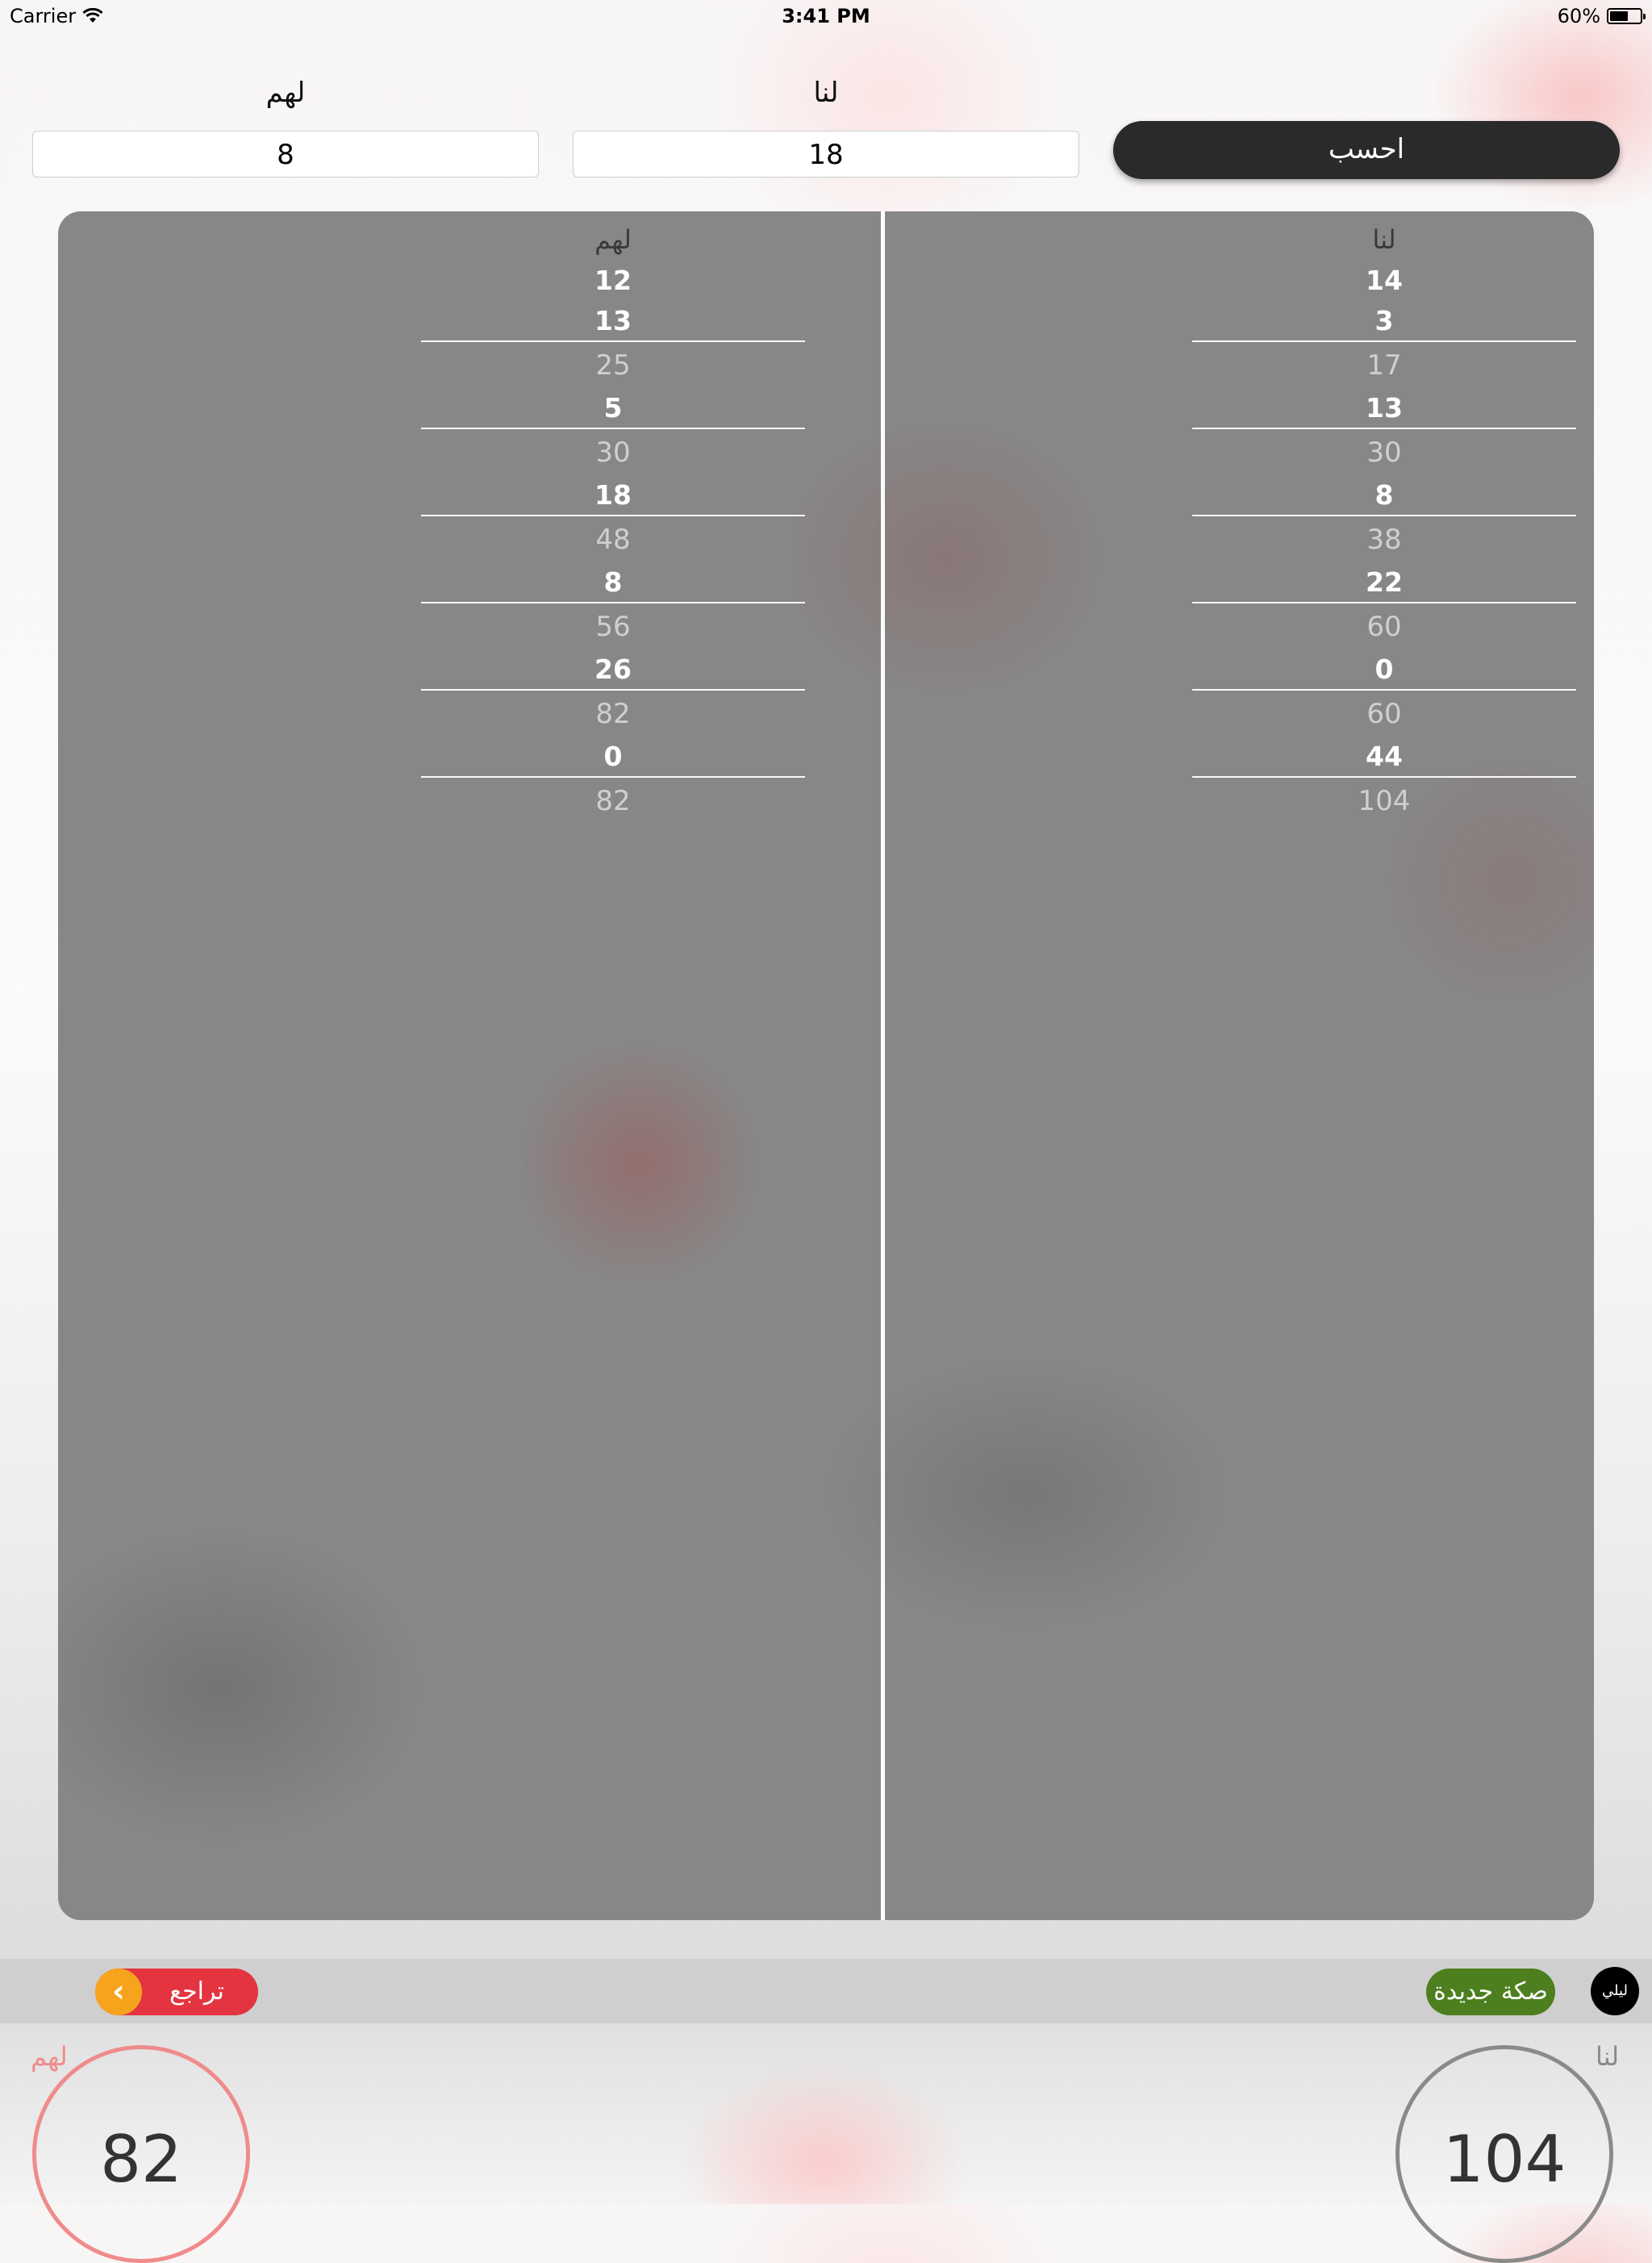  Describe the element at coordinates (613, 240) in the screenshot. I see `them-column-header: لهم` at that location.